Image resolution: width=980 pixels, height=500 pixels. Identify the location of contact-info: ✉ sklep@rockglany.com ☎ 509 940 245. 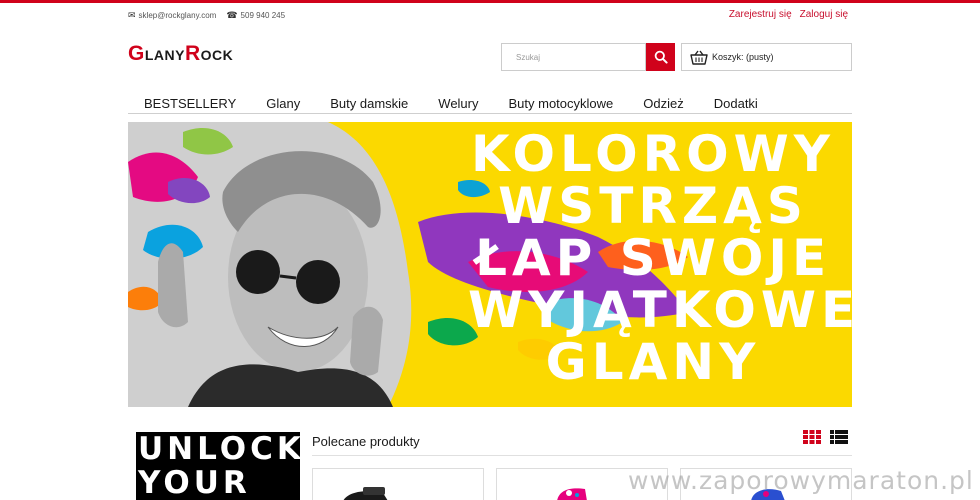
(211, 15).